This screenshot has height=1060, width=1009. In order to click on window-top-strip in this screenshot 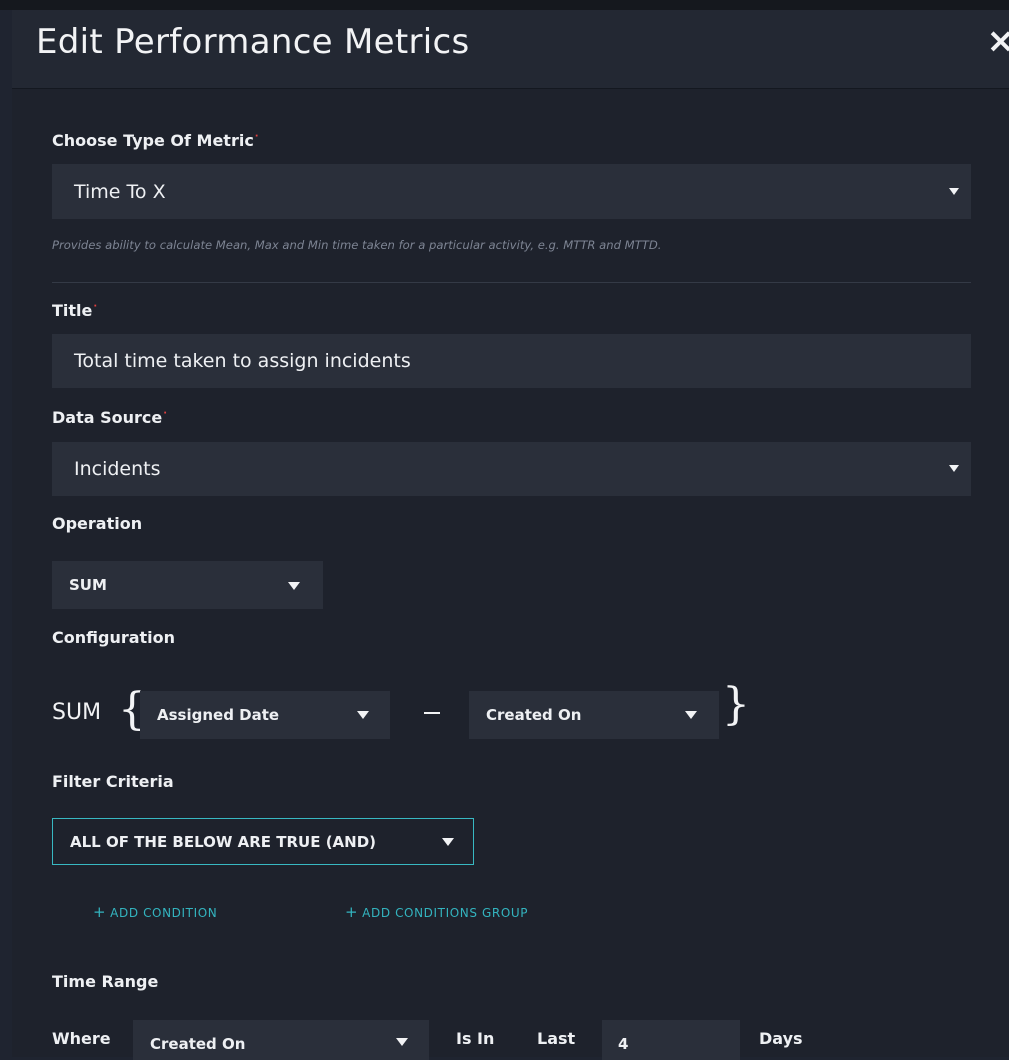, I will do `click(504, 5)`.